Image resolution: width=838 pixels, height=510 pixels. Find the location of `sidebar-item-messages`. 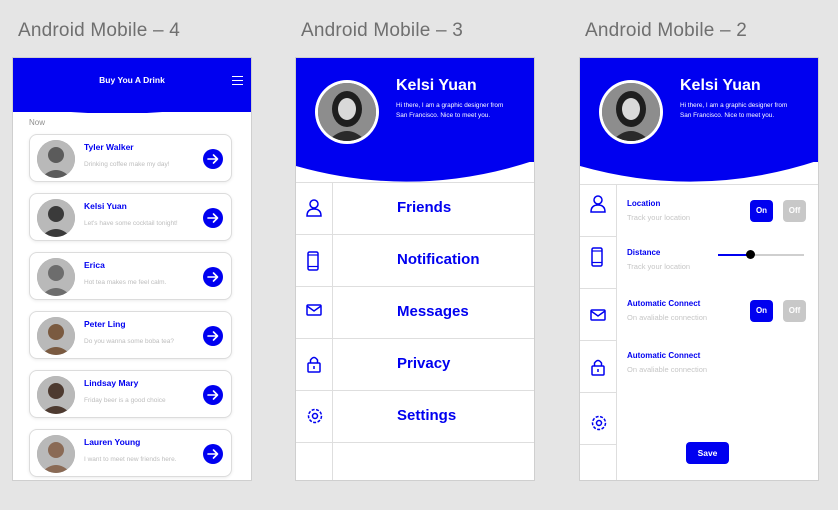

sidebar-item-messages is located at coordinates (598, 315).